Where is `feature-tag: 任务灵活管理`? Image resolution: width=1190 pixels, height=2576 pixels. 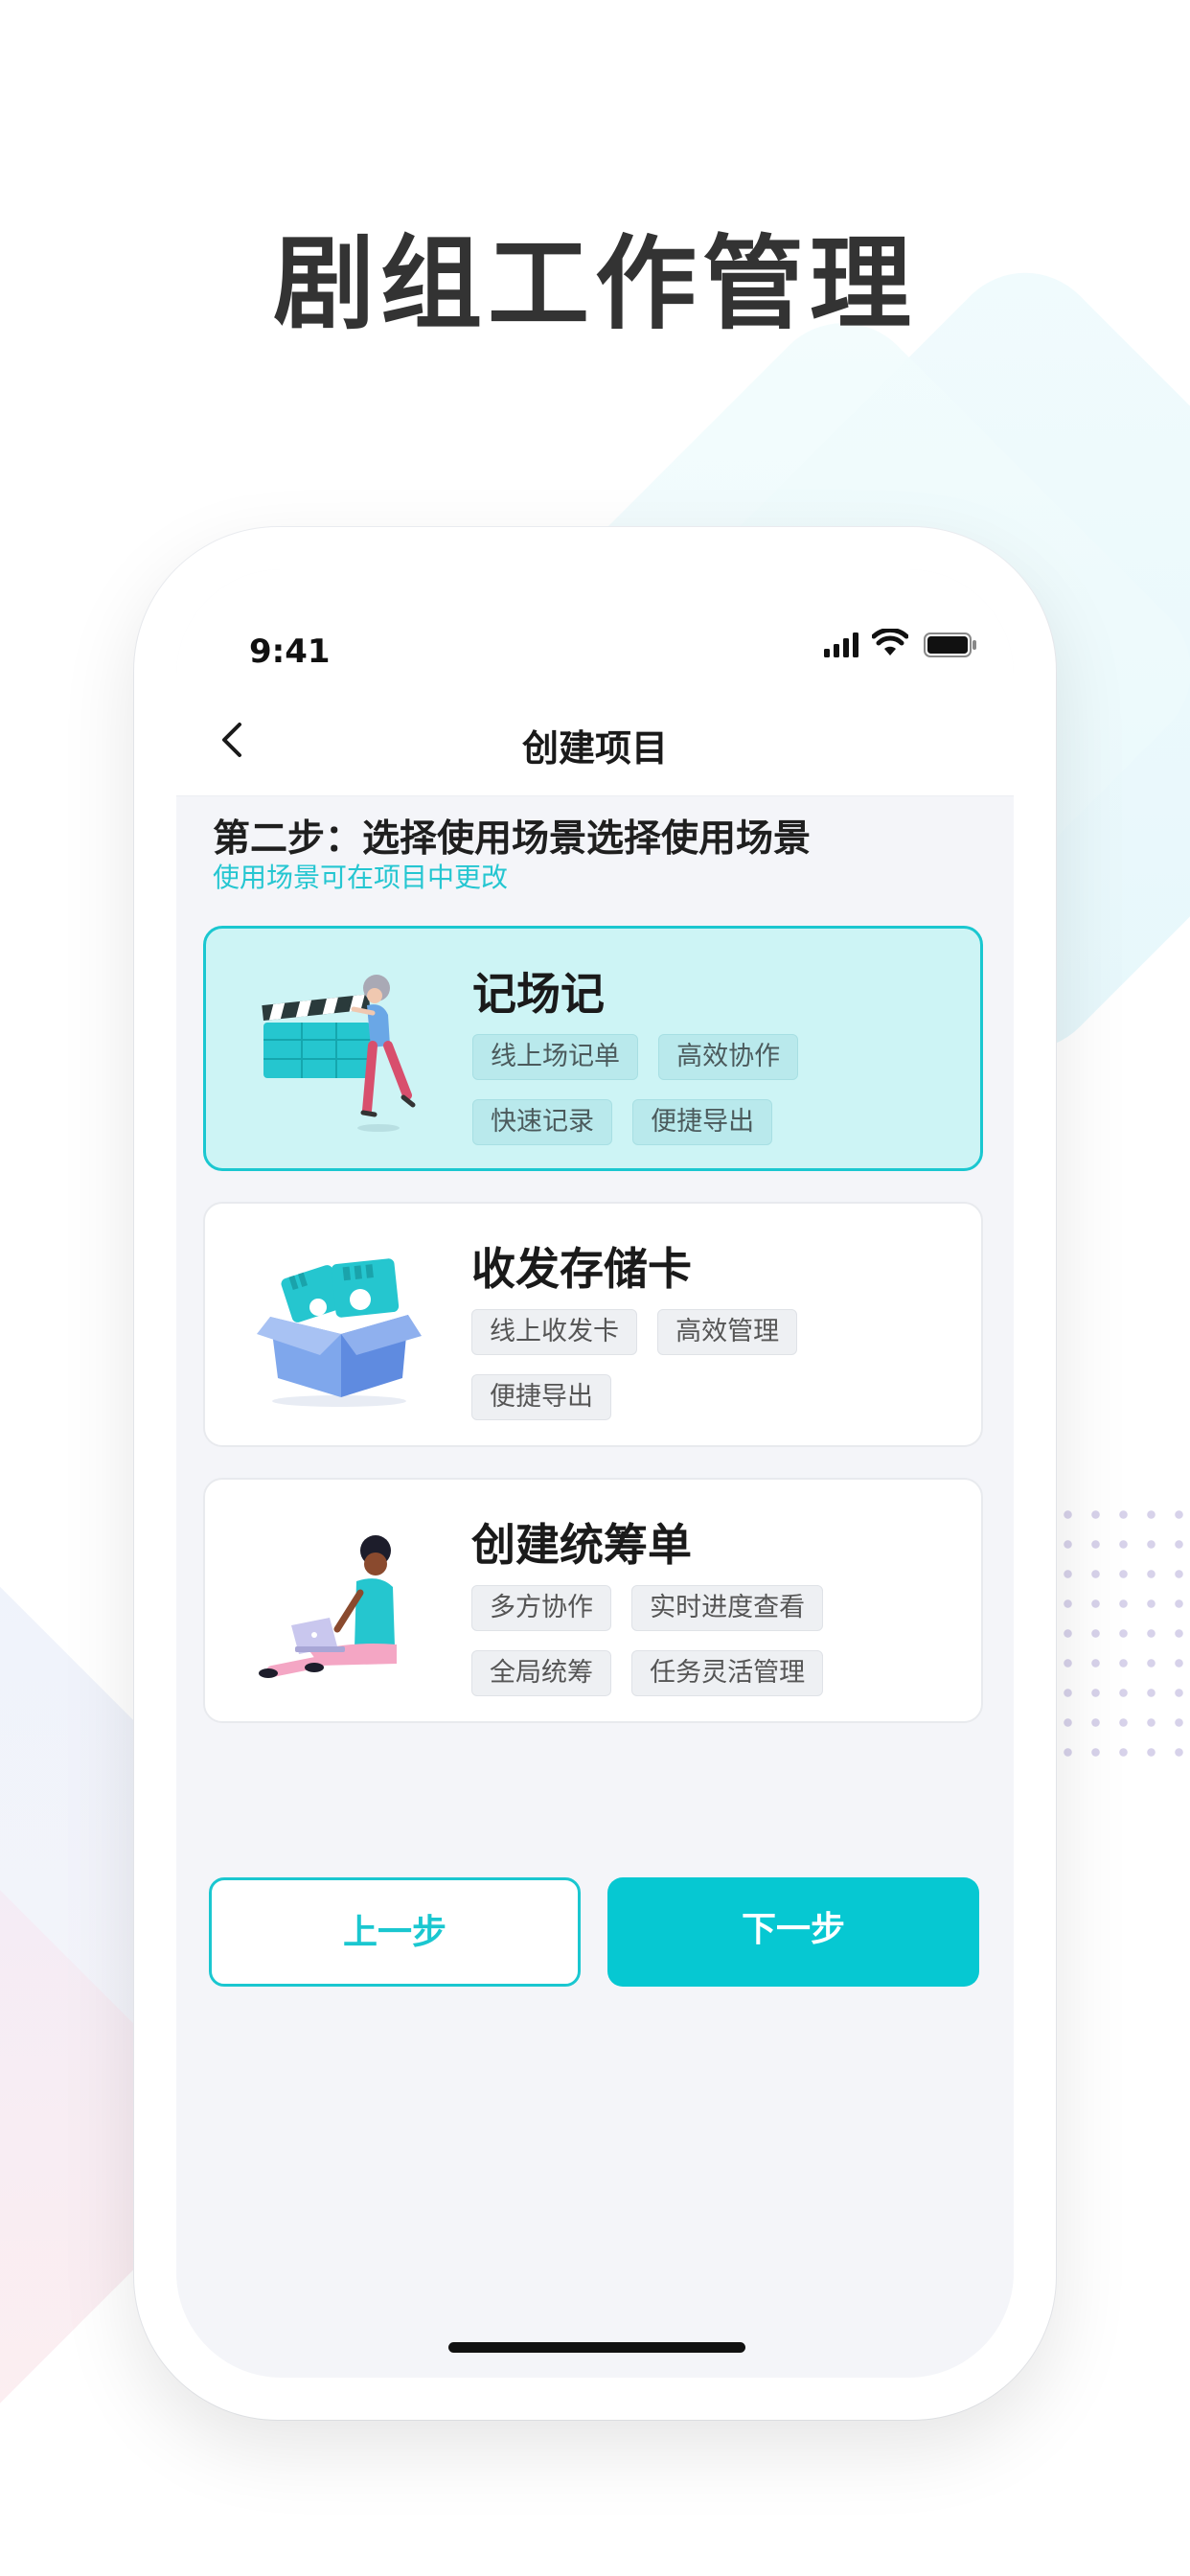
feature-tag: 任务灵活管理 is located at coordinates (728, 1673).